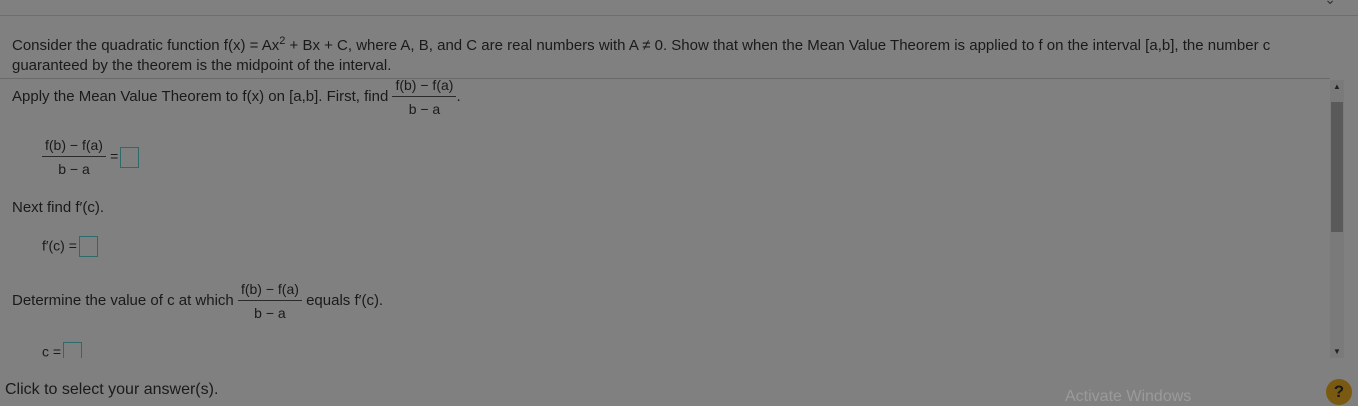 The width and height of the screenshot is (1358, 406). I want to click on step2-text: Next find f′(c)., so click(58, 207).